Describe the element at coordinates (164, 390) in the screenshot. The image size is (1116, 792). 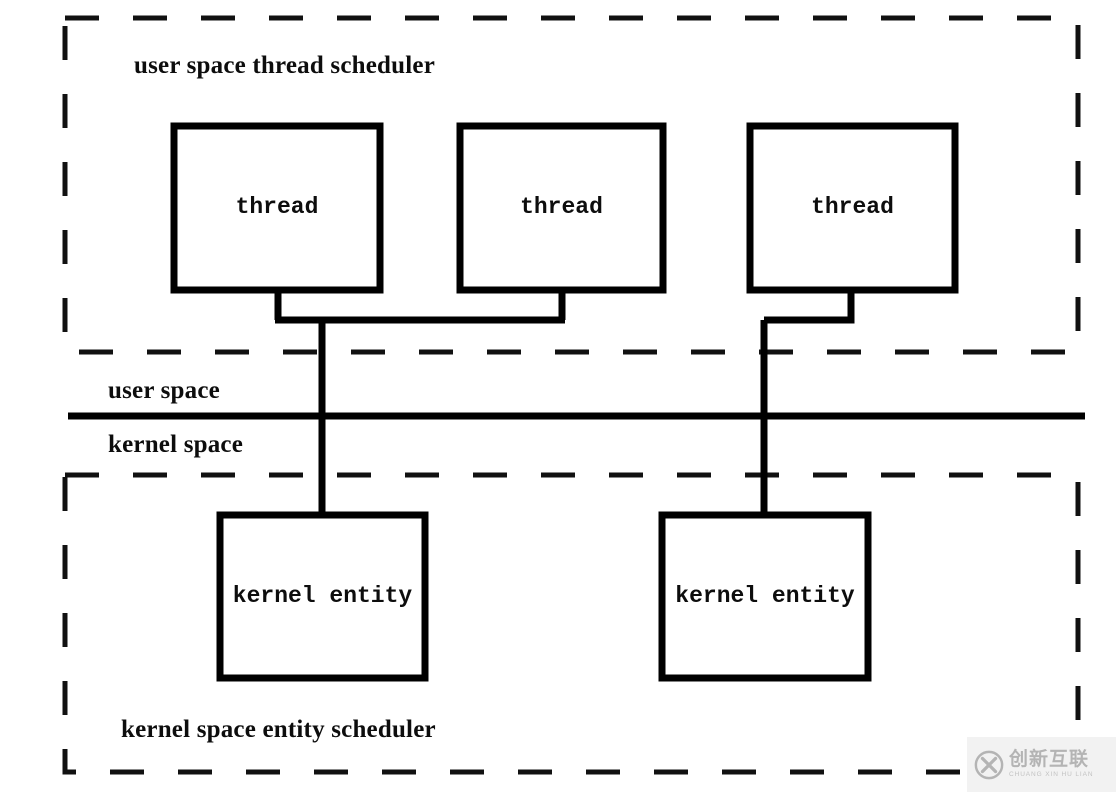
I see `divider-label-user-space: user space` at that location.